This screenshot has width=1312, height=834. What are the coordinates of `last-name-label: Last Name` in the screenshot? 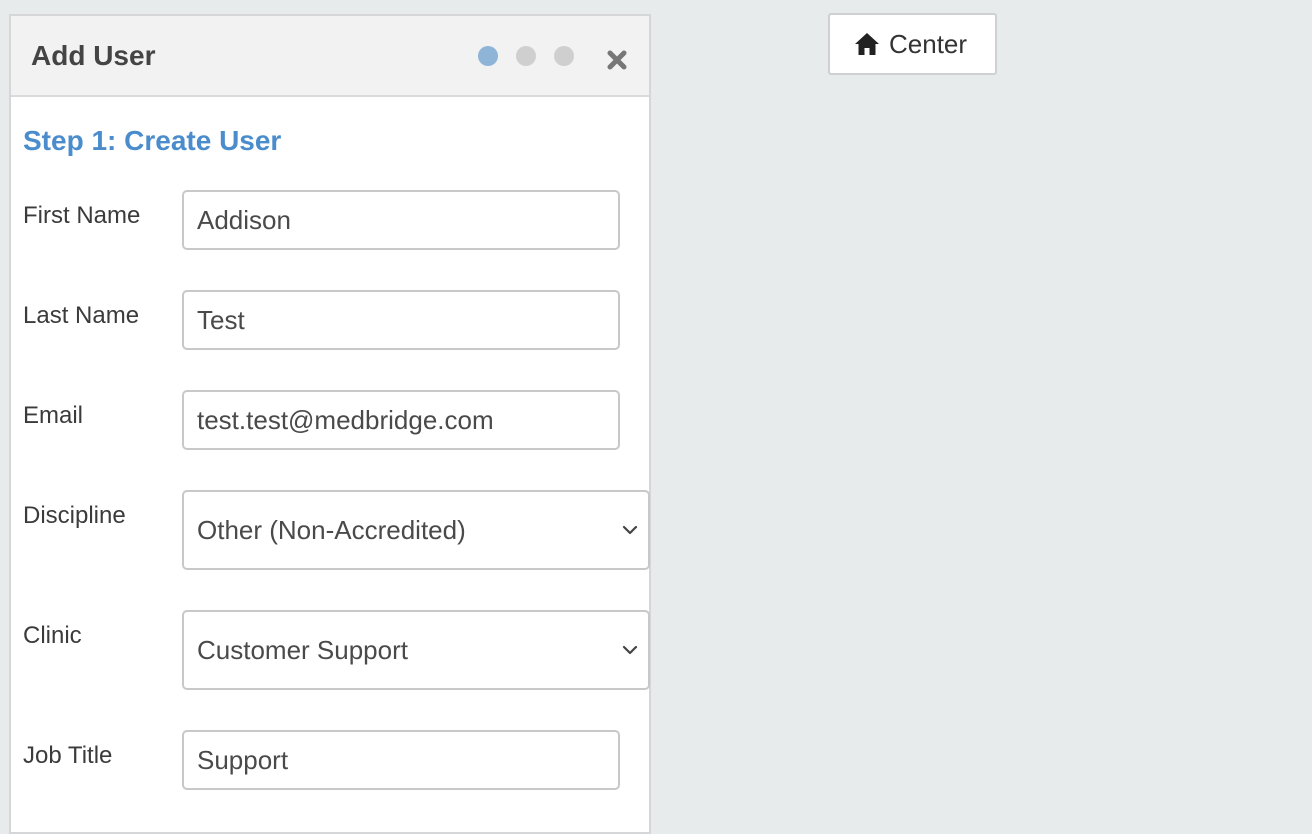 It's located at (81, 315).